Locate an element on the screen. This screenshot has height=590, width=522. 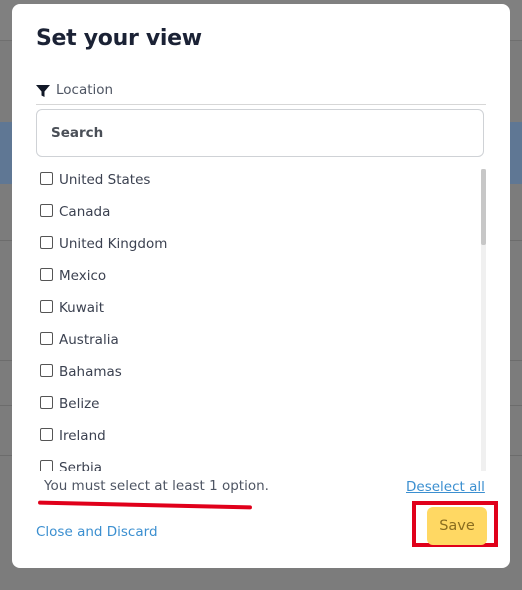
filter-label: Location is located at coordinates (85, 90).